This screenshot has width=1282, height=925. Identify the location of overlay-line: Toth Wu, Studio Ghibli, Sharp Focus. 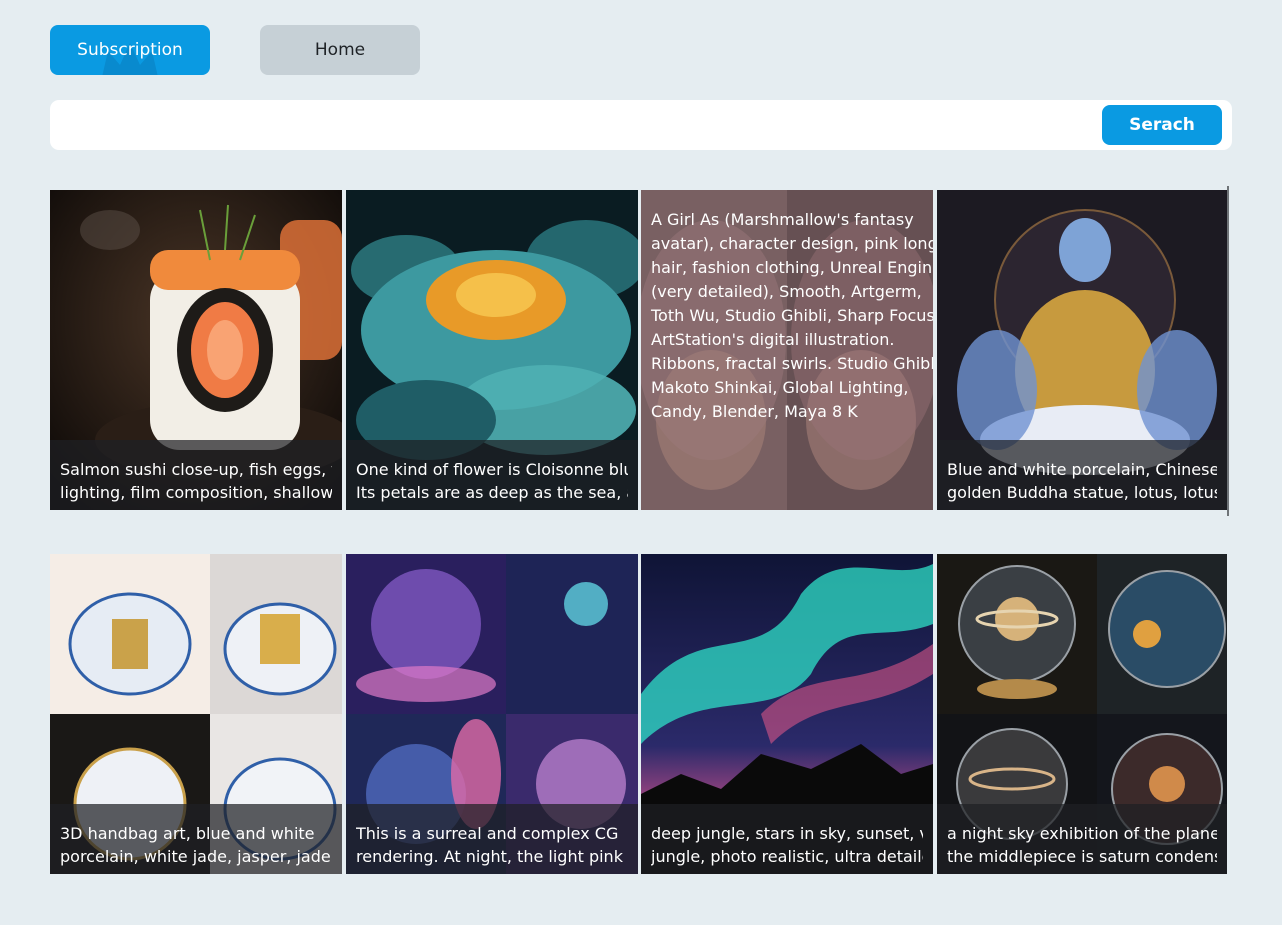
(792, 315).